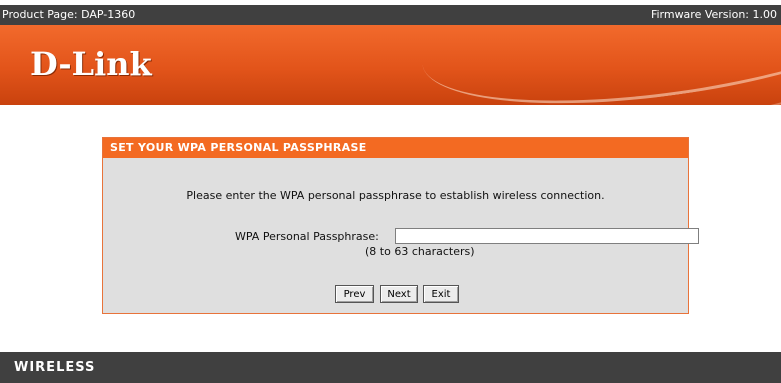 The image size is (781, 383). I want to click on passphrase-hint: (8 to 63 characters), so click(420, 251).